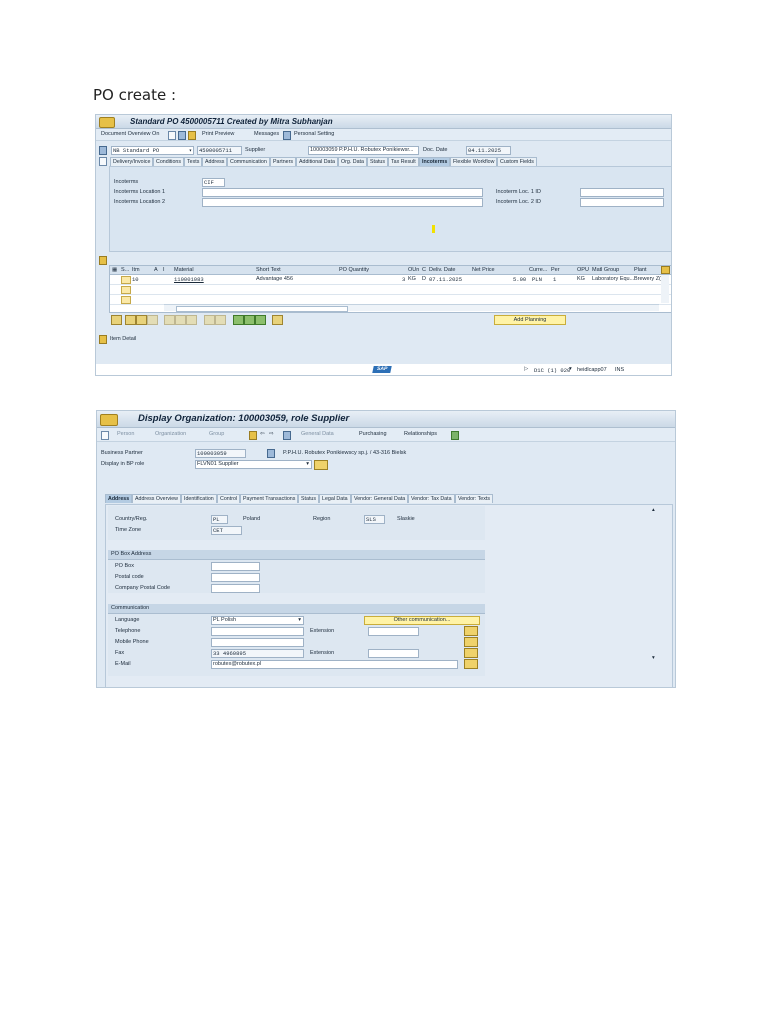 The image size is (768, 1024). I want to click on print-preview-button: Print Preview, so click(218, 134).